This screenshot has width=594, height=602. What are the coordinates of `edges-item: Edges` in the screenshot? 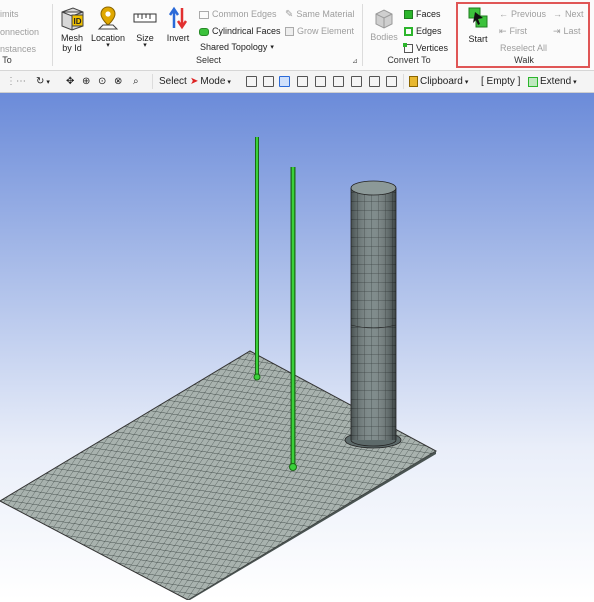 It's located at (423, 31).